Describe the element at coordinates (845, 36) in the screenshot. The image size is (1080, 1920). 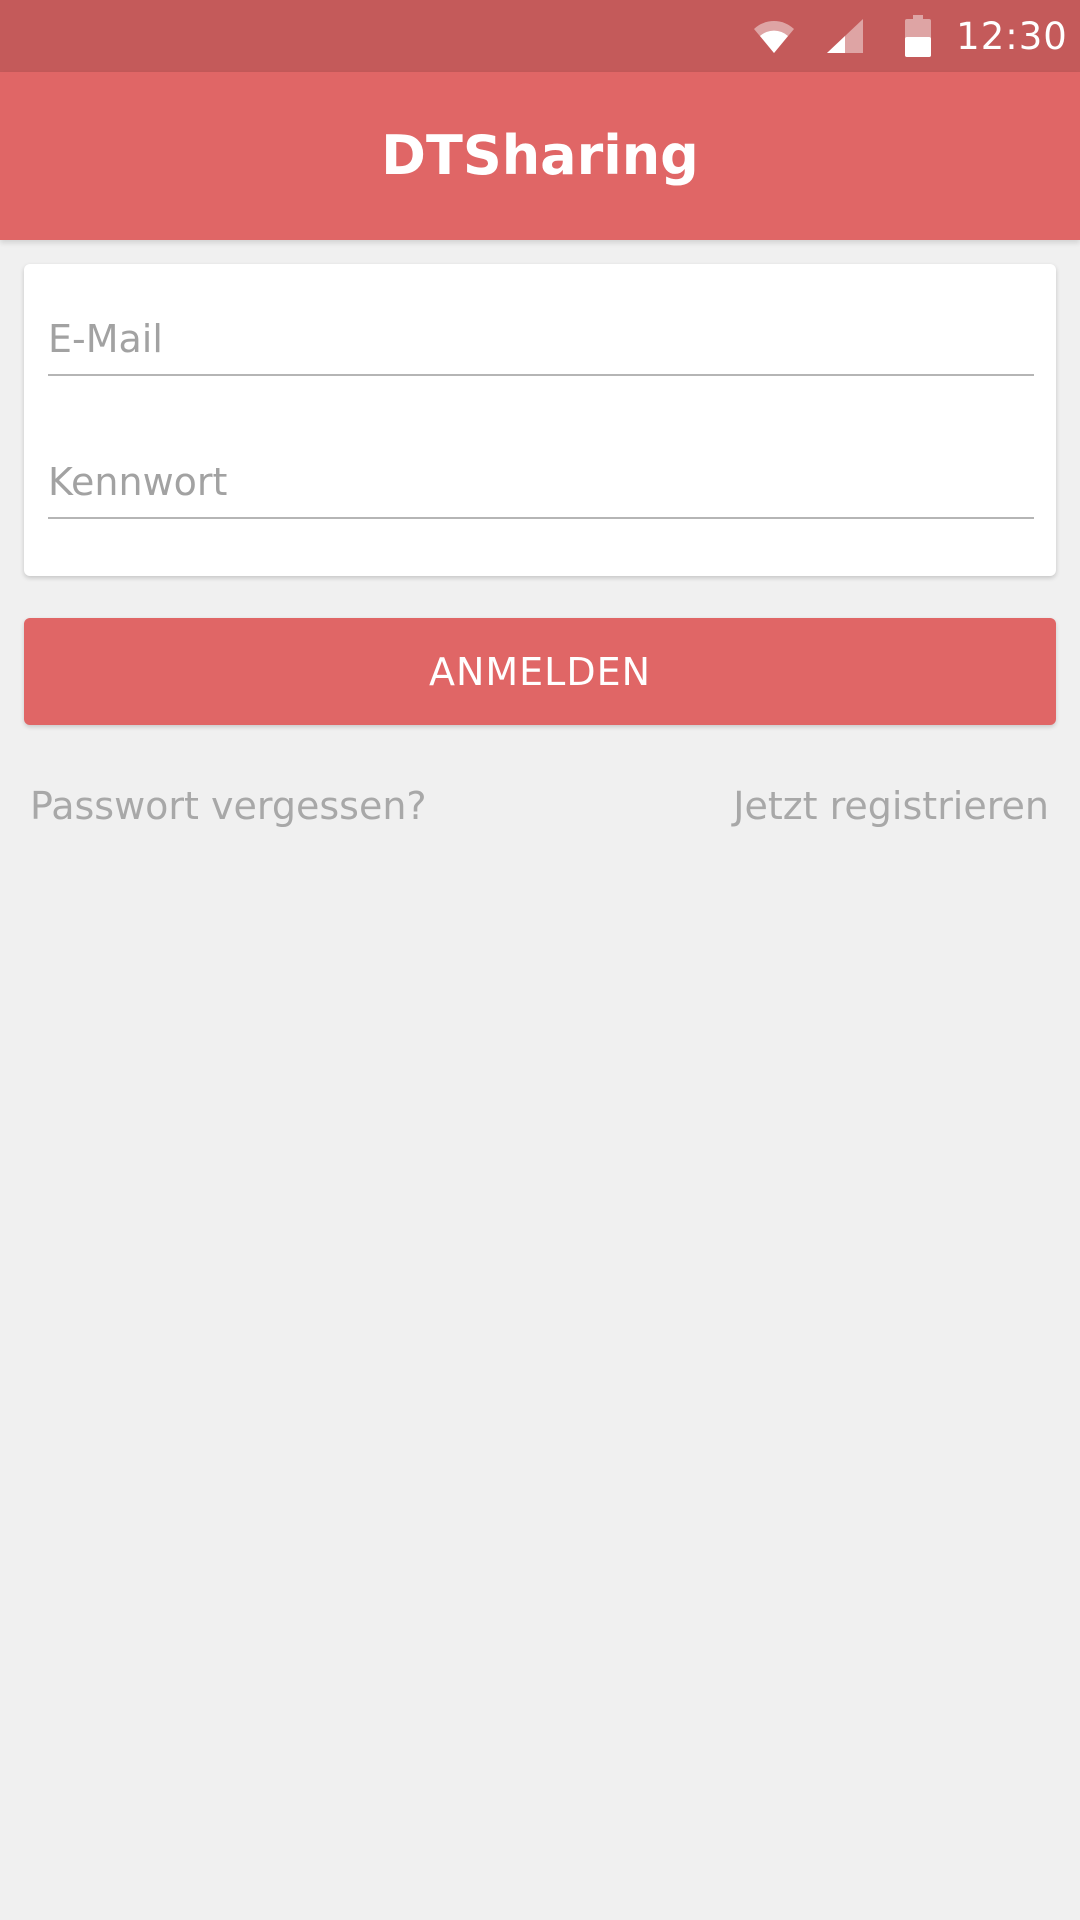
I see `cell-signal-icon` at that location.